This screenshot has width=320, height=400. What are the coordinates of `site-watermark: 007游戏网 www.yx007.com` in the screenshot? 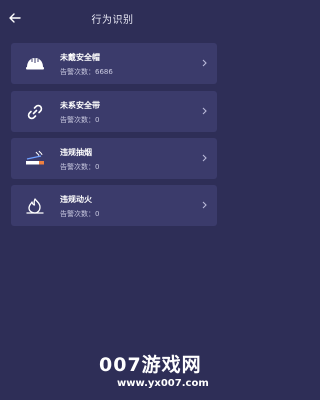 It's located at (161, 373).